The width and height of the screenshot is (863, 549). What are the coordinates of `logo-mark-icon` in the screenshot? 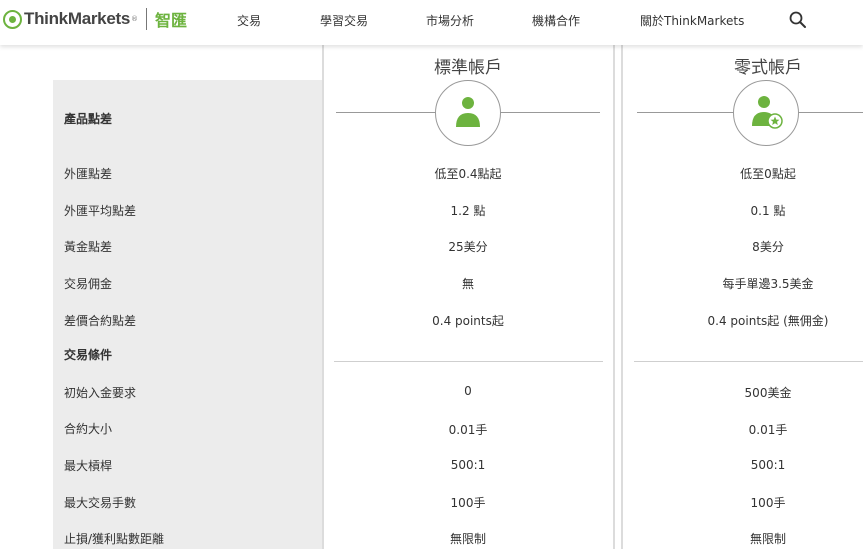 It's located at (12, 19).